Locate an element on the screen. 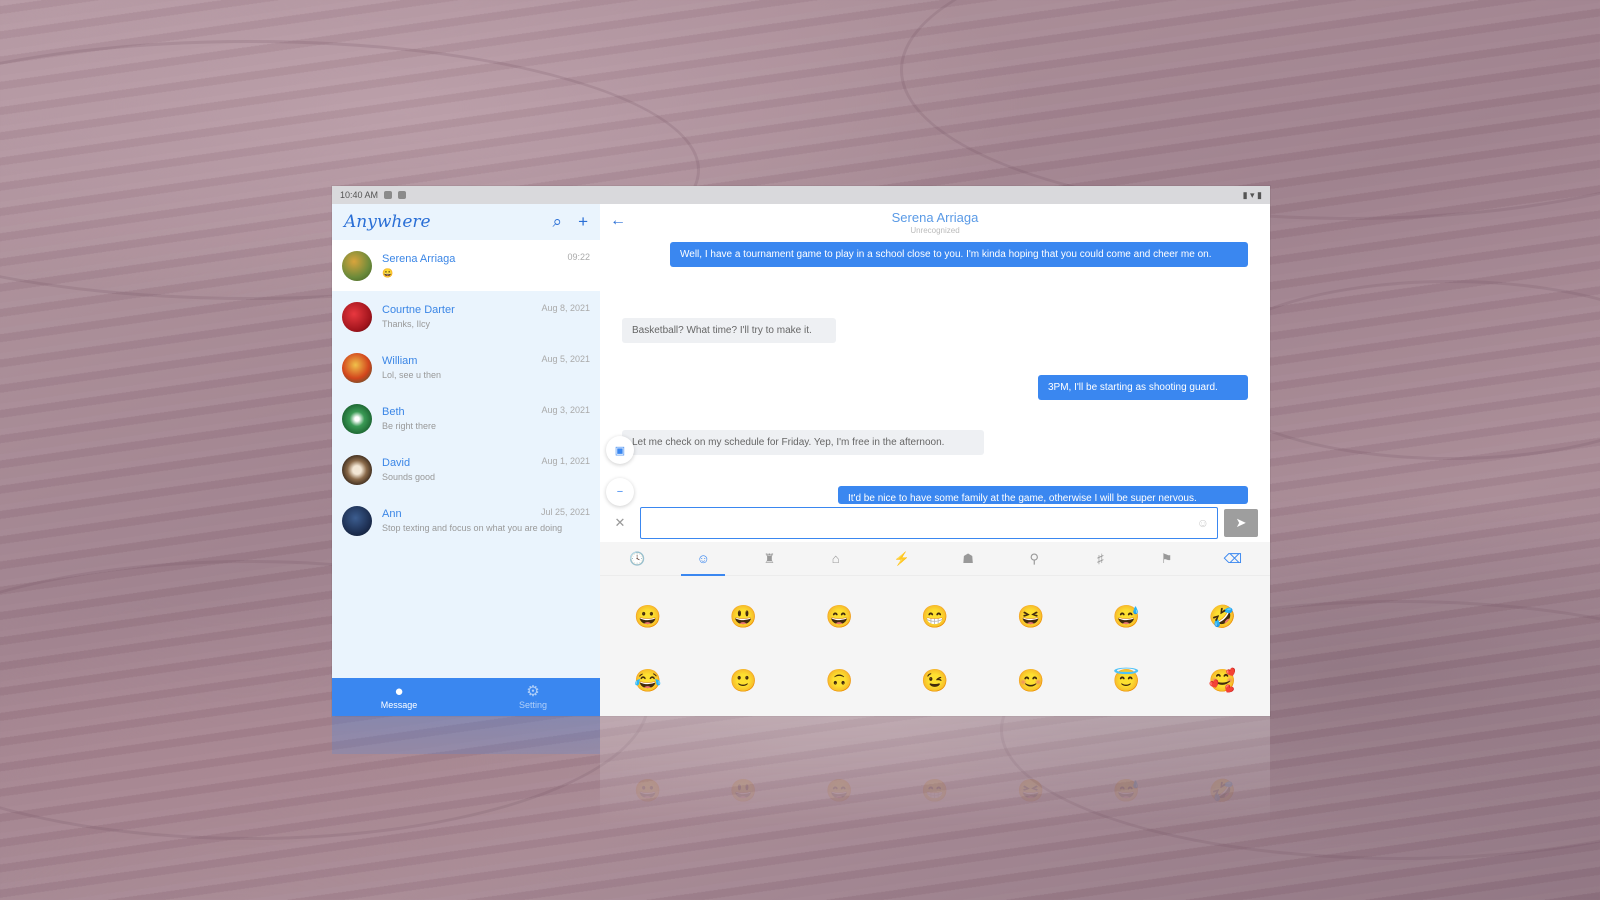 The height and width of the screenshot is (900, 1600). conversation-preview: Be right there is located at coordinates (409, 426).